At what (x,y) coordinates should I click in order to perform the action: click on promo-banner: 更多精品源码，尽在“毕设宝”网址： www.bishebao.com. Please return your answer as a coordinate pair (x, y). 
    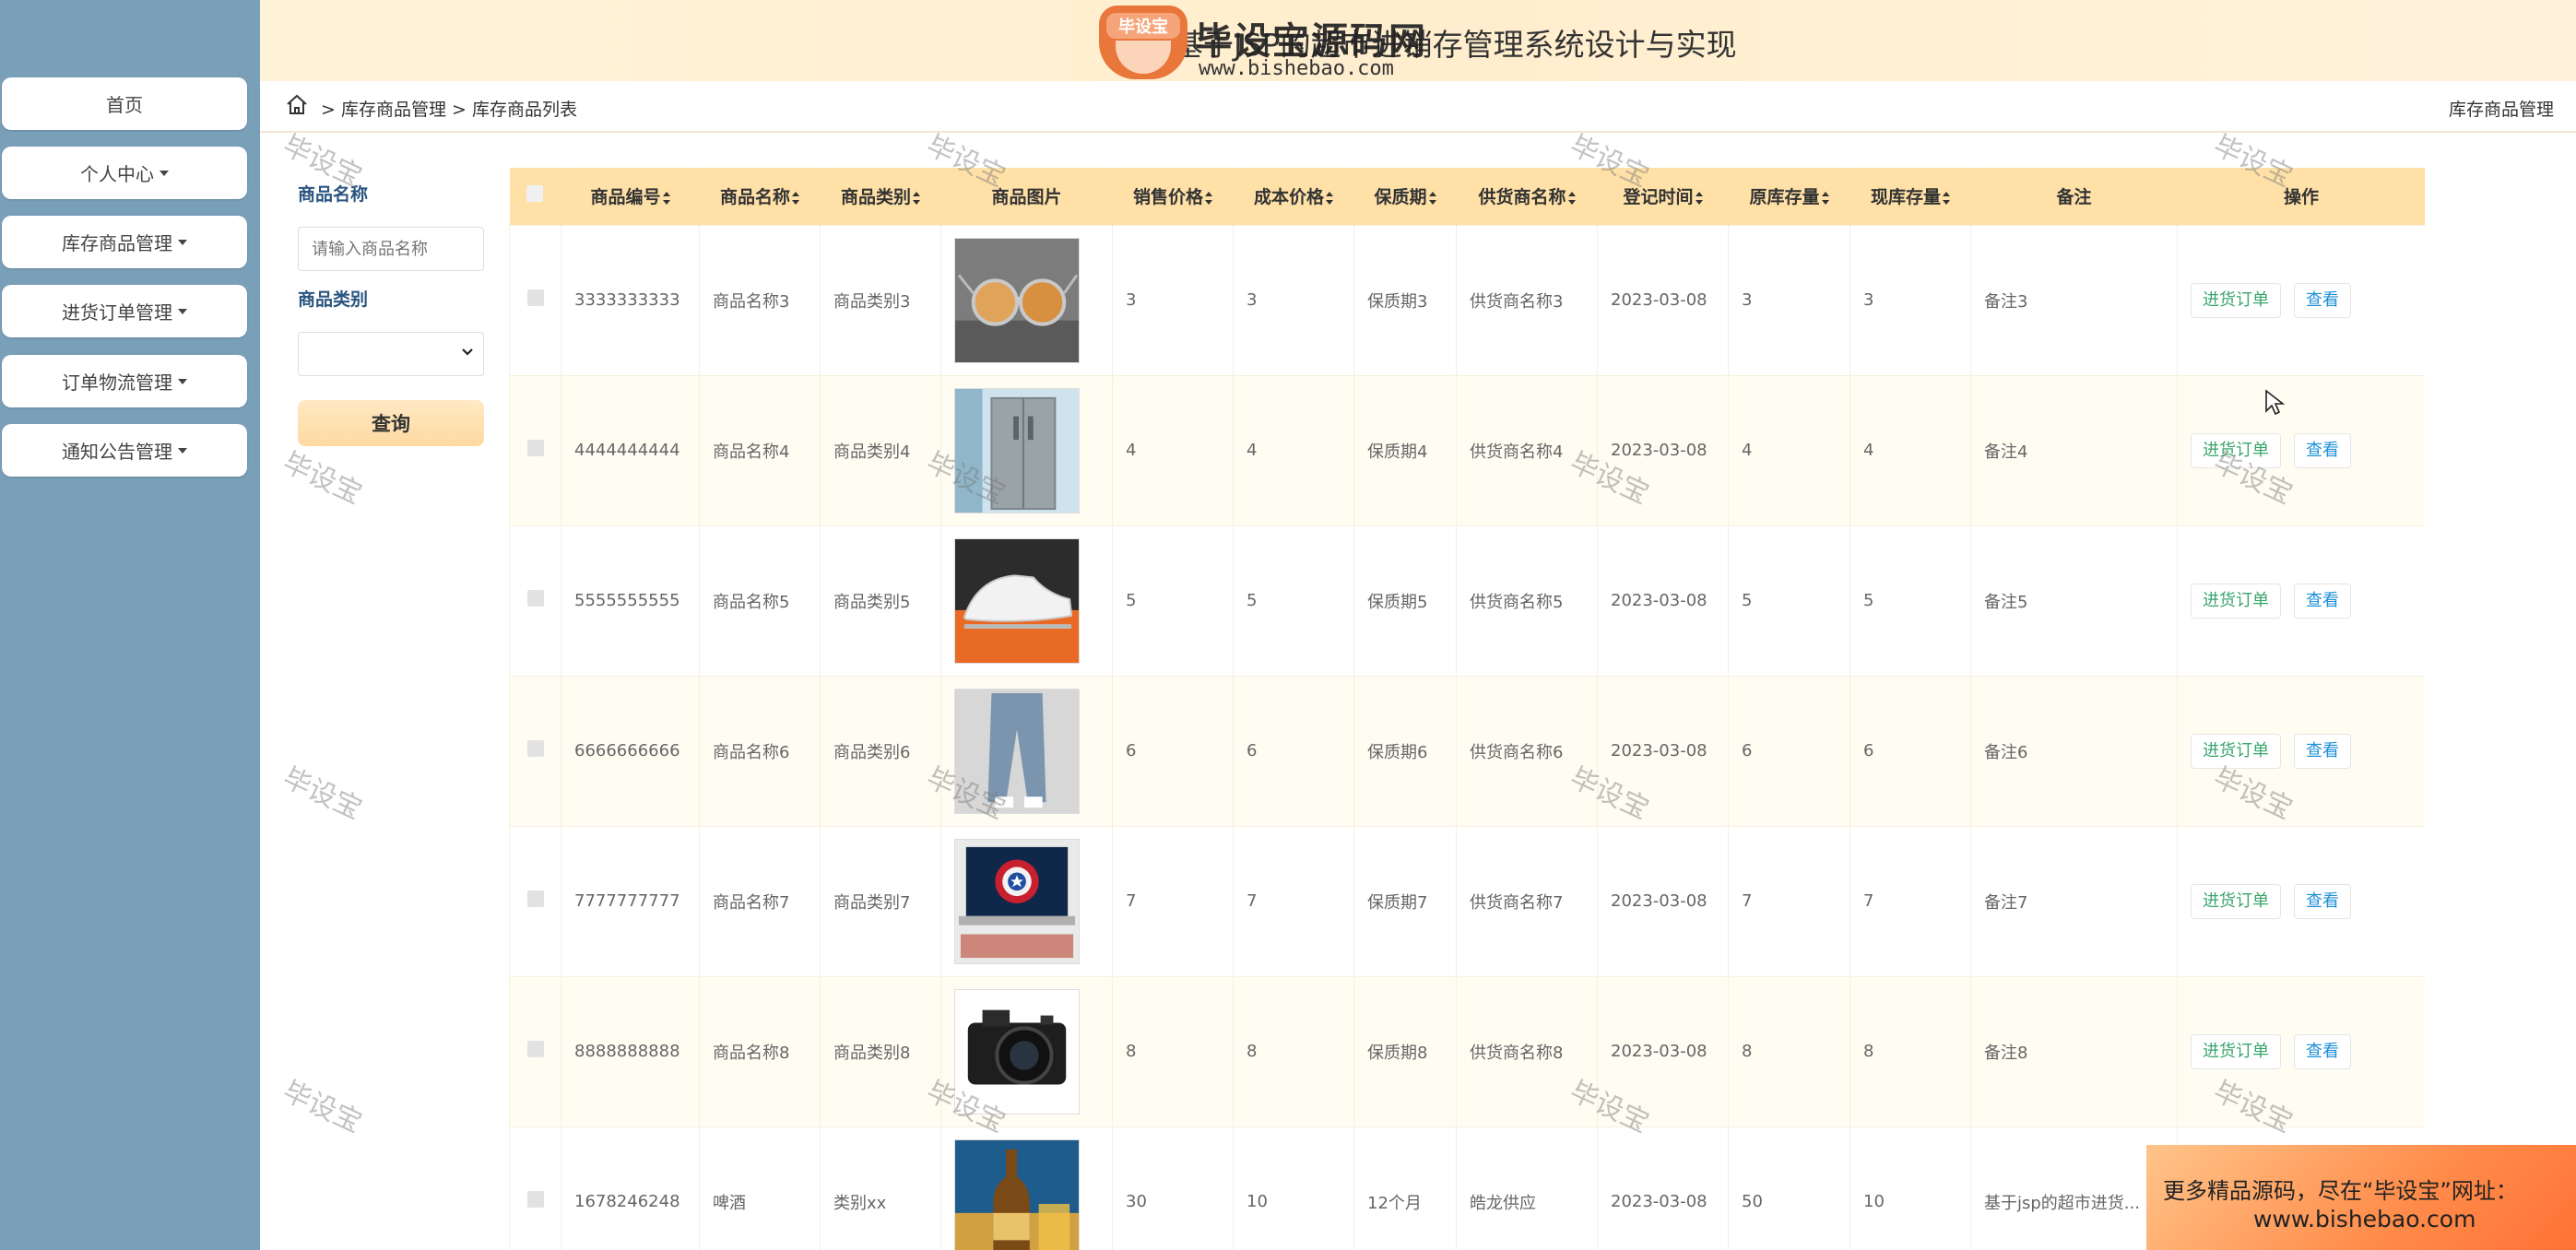
    Looking at the image, I should click on (2361, 1197).